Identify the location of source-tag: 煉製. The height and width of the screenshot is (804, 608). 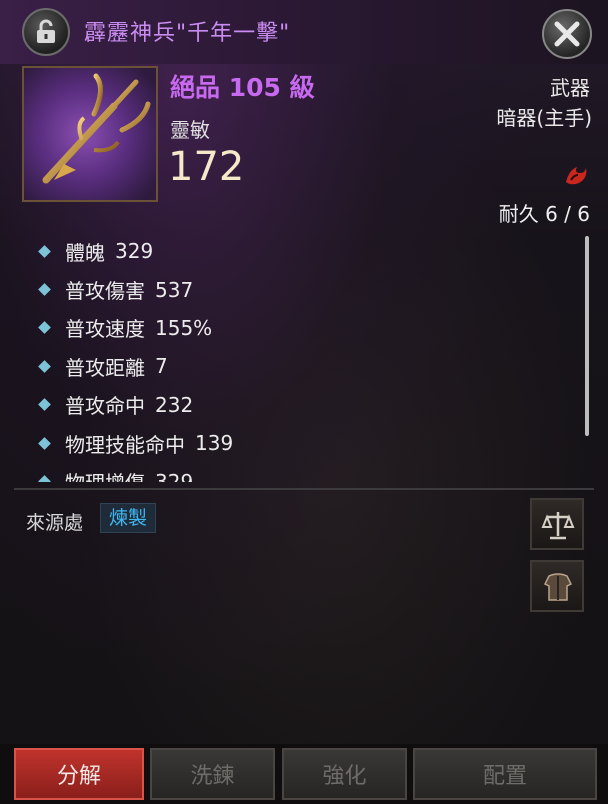
(128, 518).